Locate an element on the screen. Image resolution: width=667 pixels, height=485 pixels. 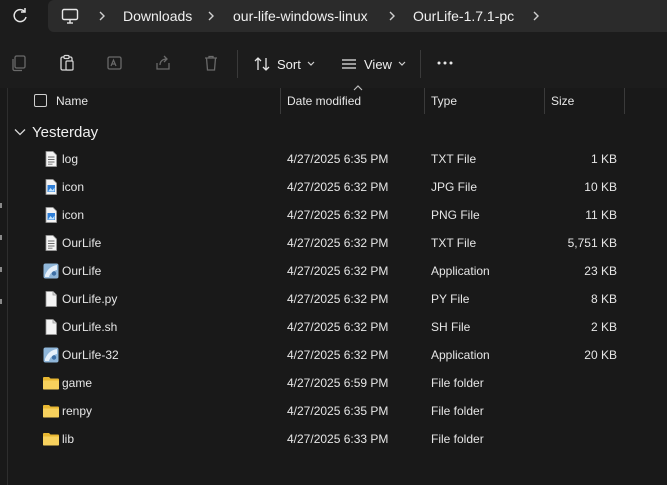
file-row: log 4/27/2025 6:35 PM TXT File 1 KB is located at coordinates (337, 159).